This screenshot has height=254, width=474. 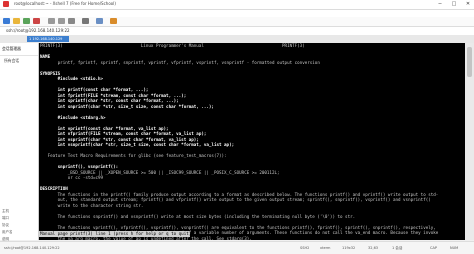 I want to click on new-session-icon, so click(x=6, y=21).